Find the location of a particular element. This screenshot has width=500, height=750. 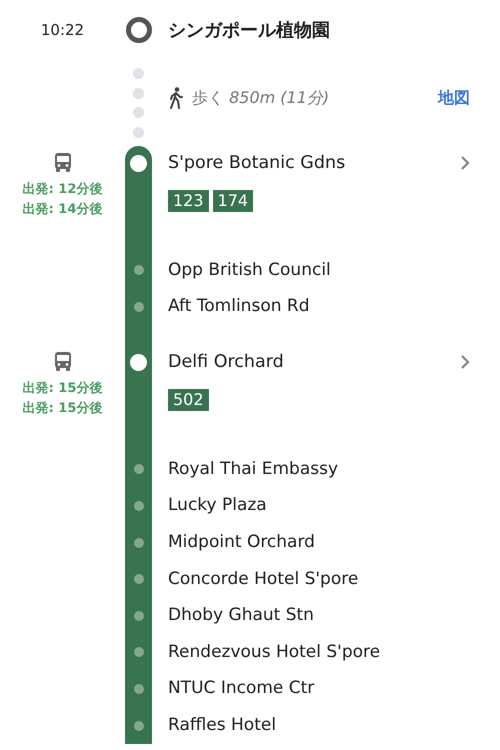

departure-time: 出発: 14分後 is located at coordinates (62, 210).